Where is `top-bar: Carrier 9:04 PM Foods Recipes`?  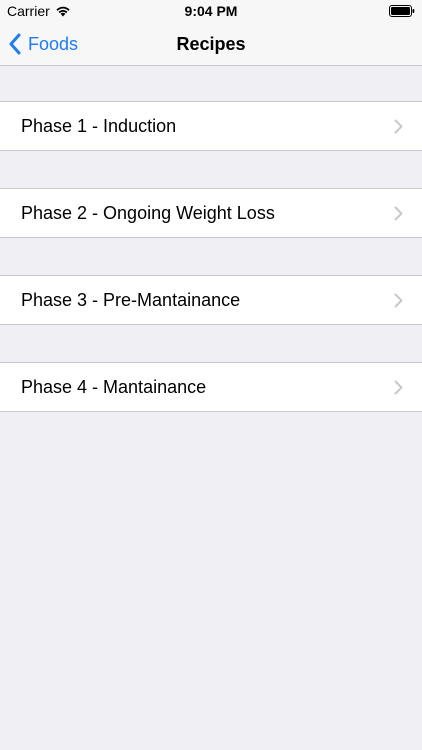 top-bar: Carrier 9:04 PM Foods Recipes is located at coordinates (211, 33).